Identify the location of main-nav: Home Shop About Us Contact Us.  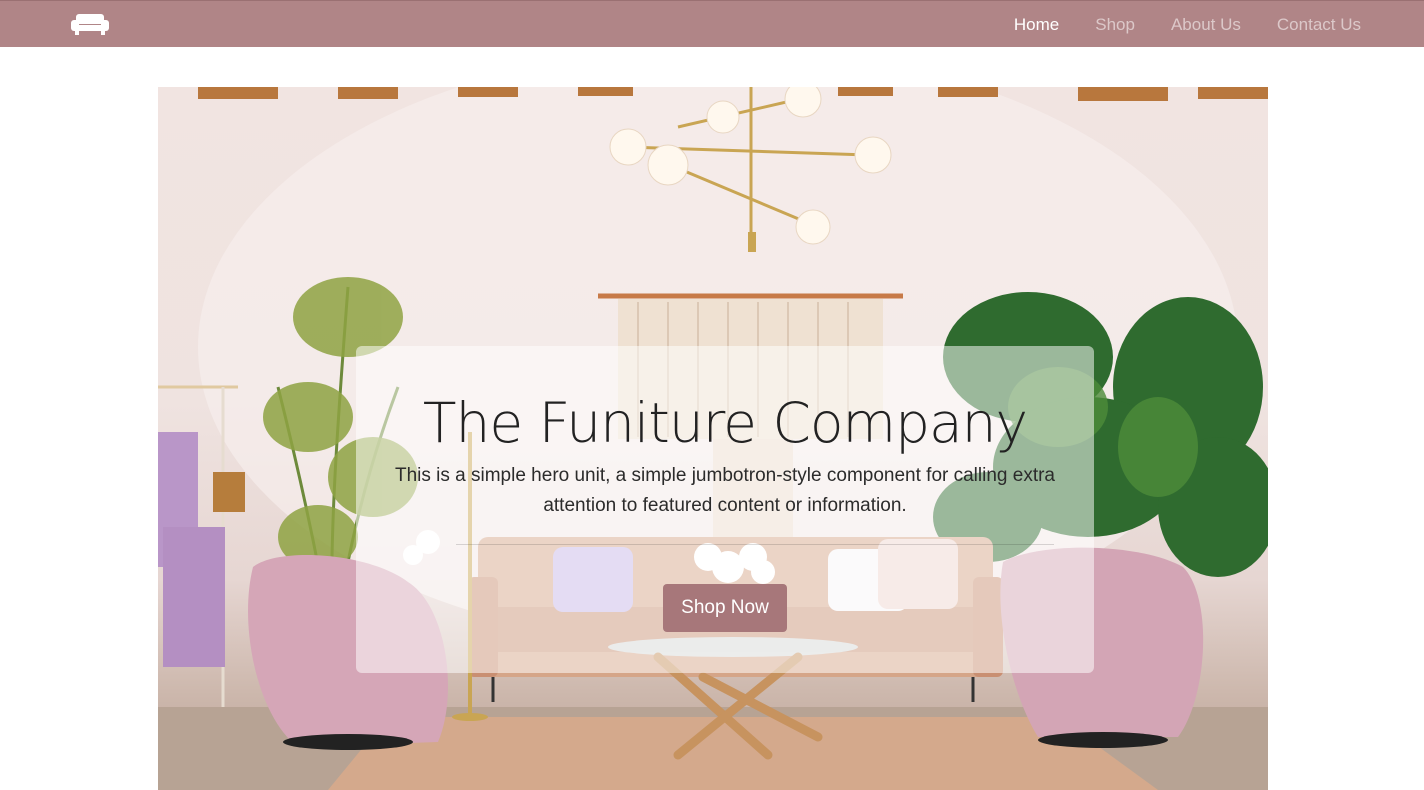
(1187, 24).